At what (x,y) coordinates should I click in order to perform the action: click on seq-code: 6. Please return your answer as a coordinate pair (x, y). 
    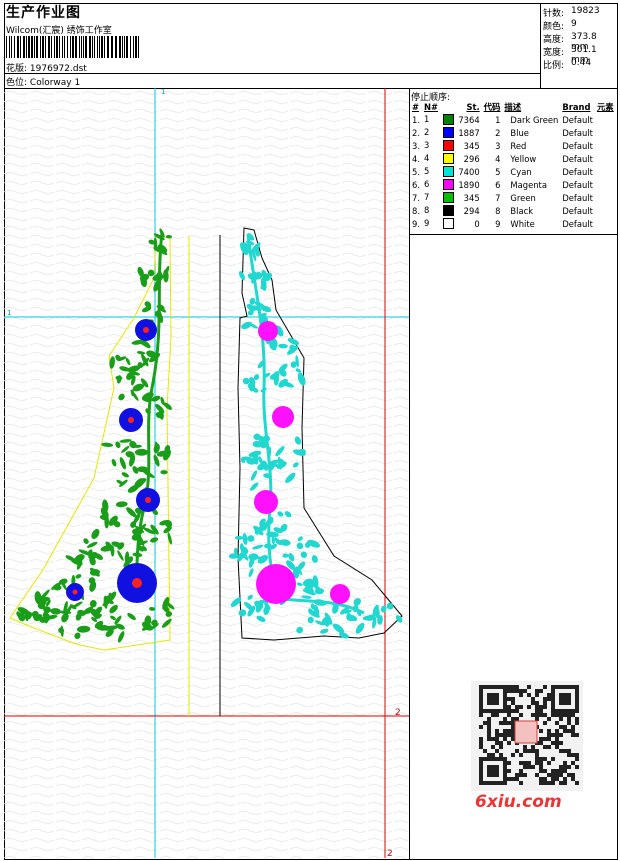
    Looking at the image, I should click on (498, 184).